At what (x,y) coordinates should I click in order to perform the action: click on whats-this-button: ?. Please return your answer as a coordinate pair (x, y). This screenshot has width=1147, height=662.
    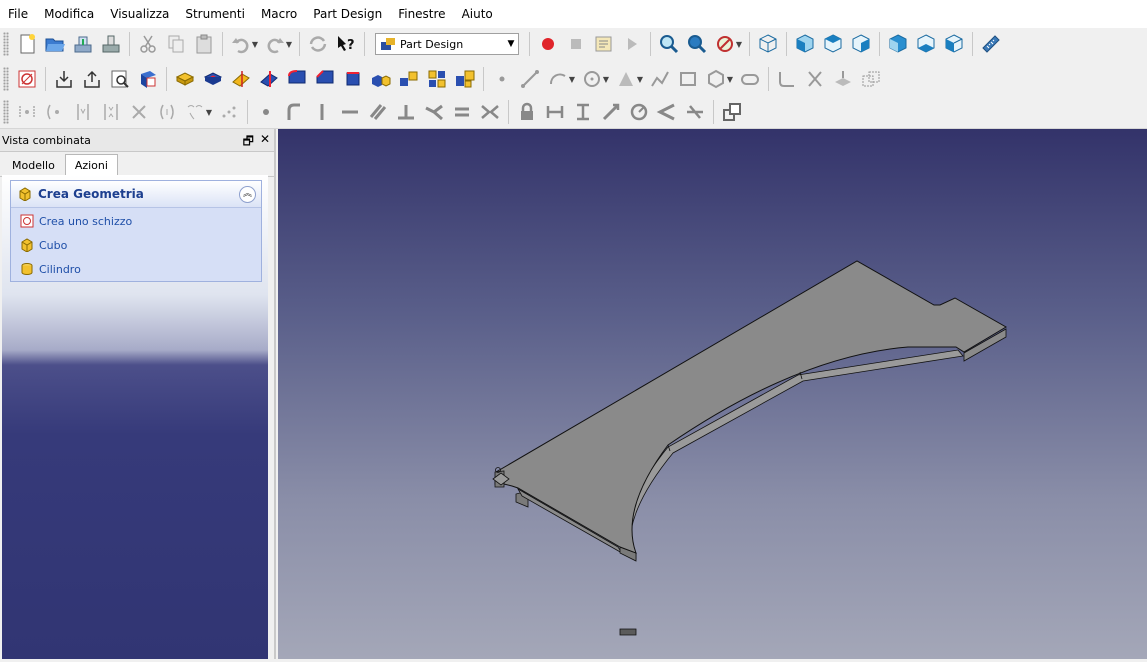
    Looking at the image, I should click on (346, 44).